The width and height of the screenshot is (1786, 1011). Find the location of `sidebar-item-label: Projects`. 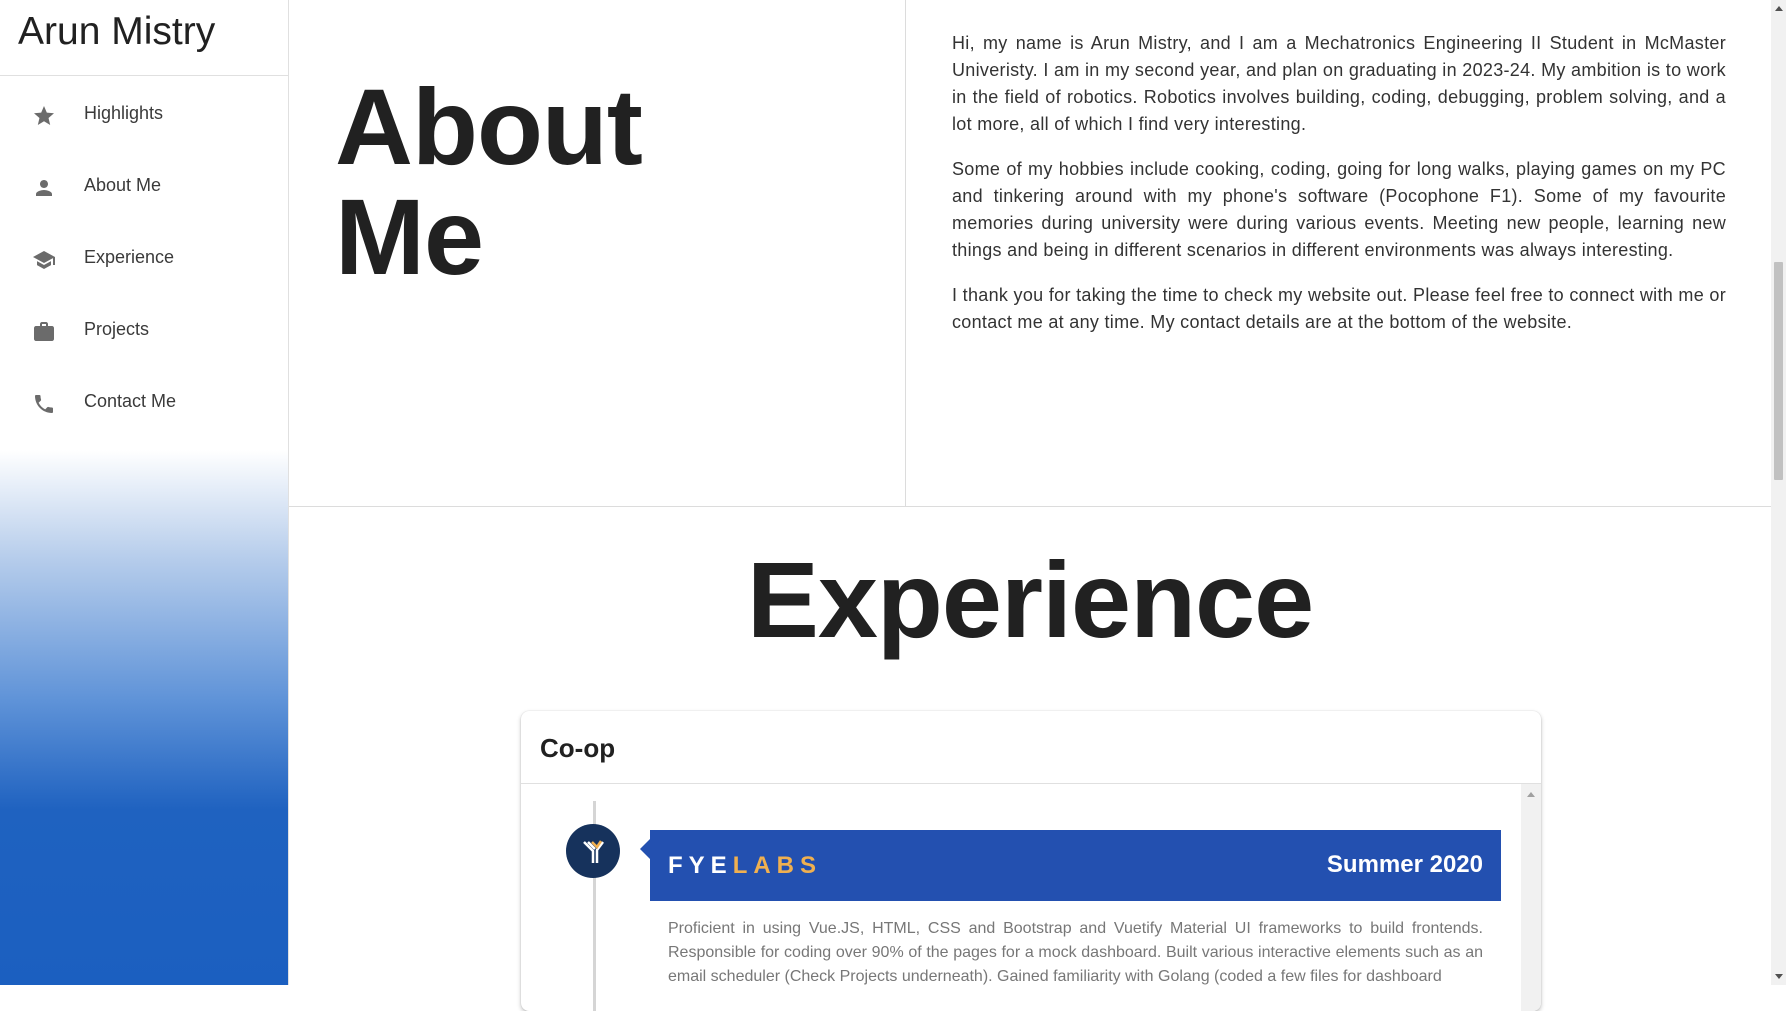

sidebar-item-label: Projects is located at coordinates (117, 329).